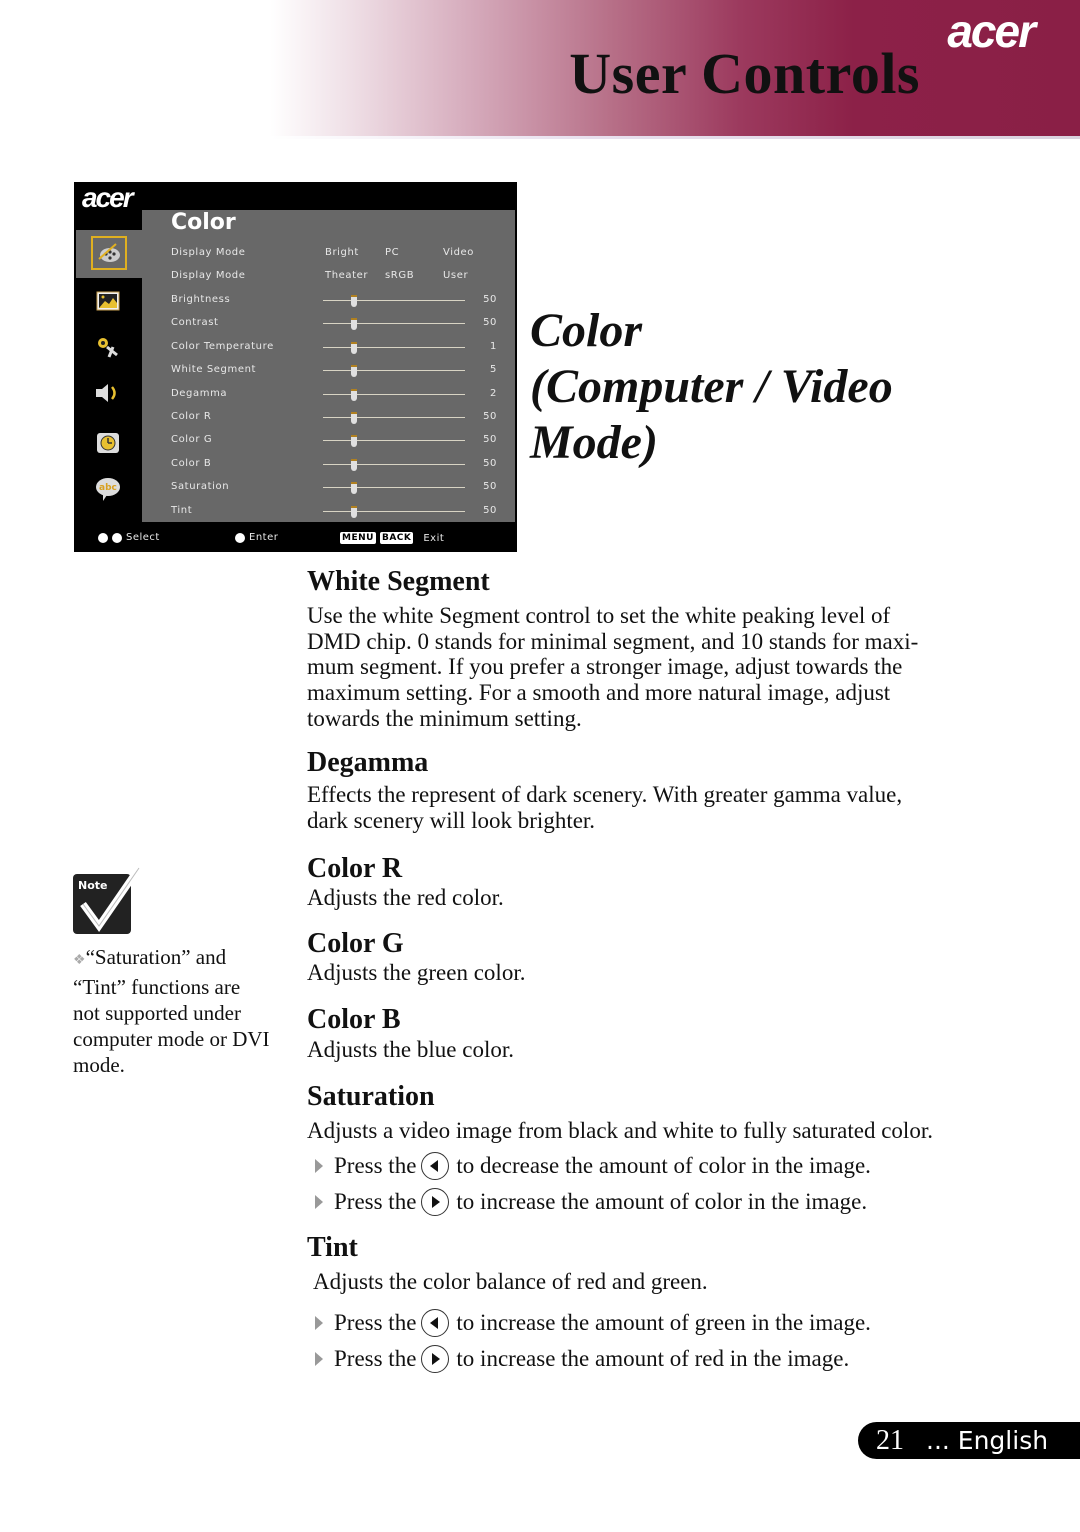  Describe the element at coordinates (358, 538) in the screenshot. I see `menu-key-badge: MENU` at that location.